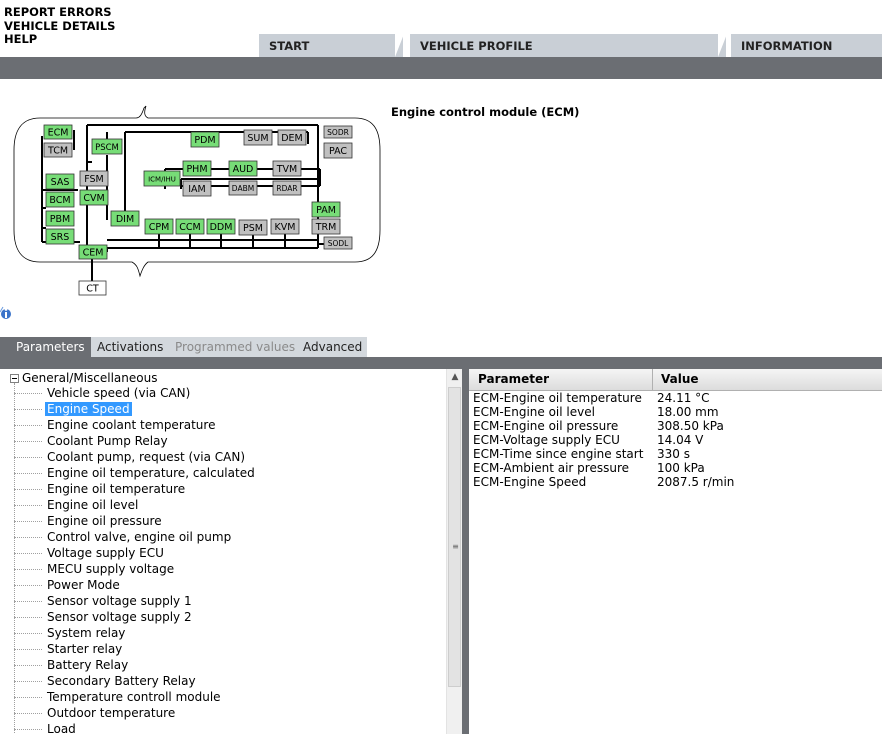 The width and height of the screenshot is (882, 734). I want to click on tree-item: Coolant pump, request (via CAN), so click(130, 457).